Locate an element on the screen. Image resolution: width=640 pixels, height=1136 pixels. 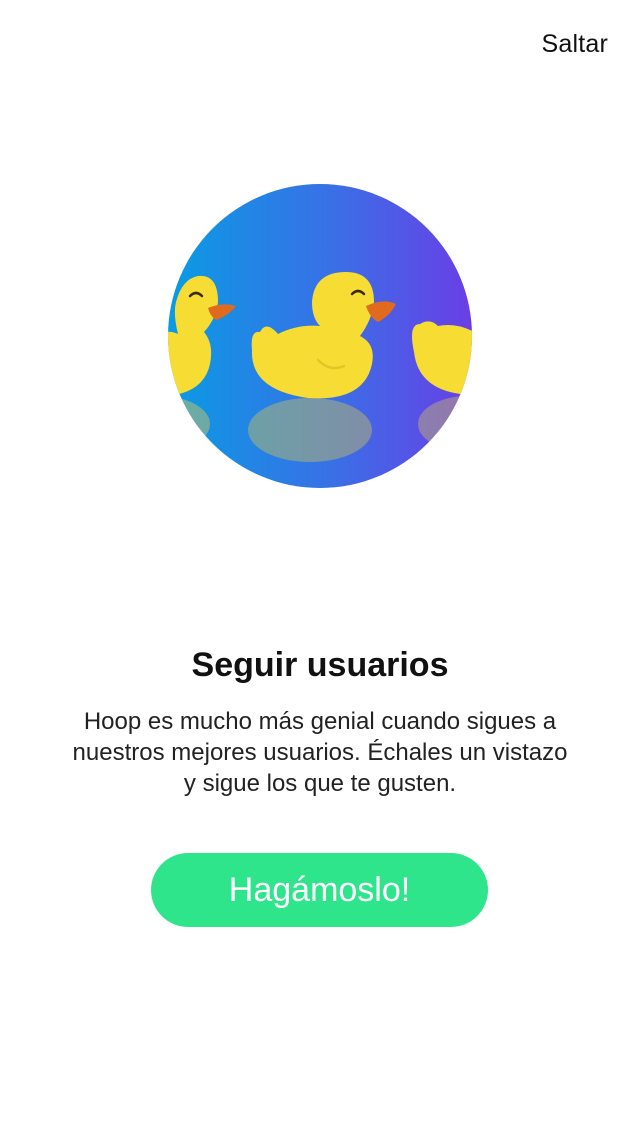
skip-button: Saltar is located at coordinates (574, 44).